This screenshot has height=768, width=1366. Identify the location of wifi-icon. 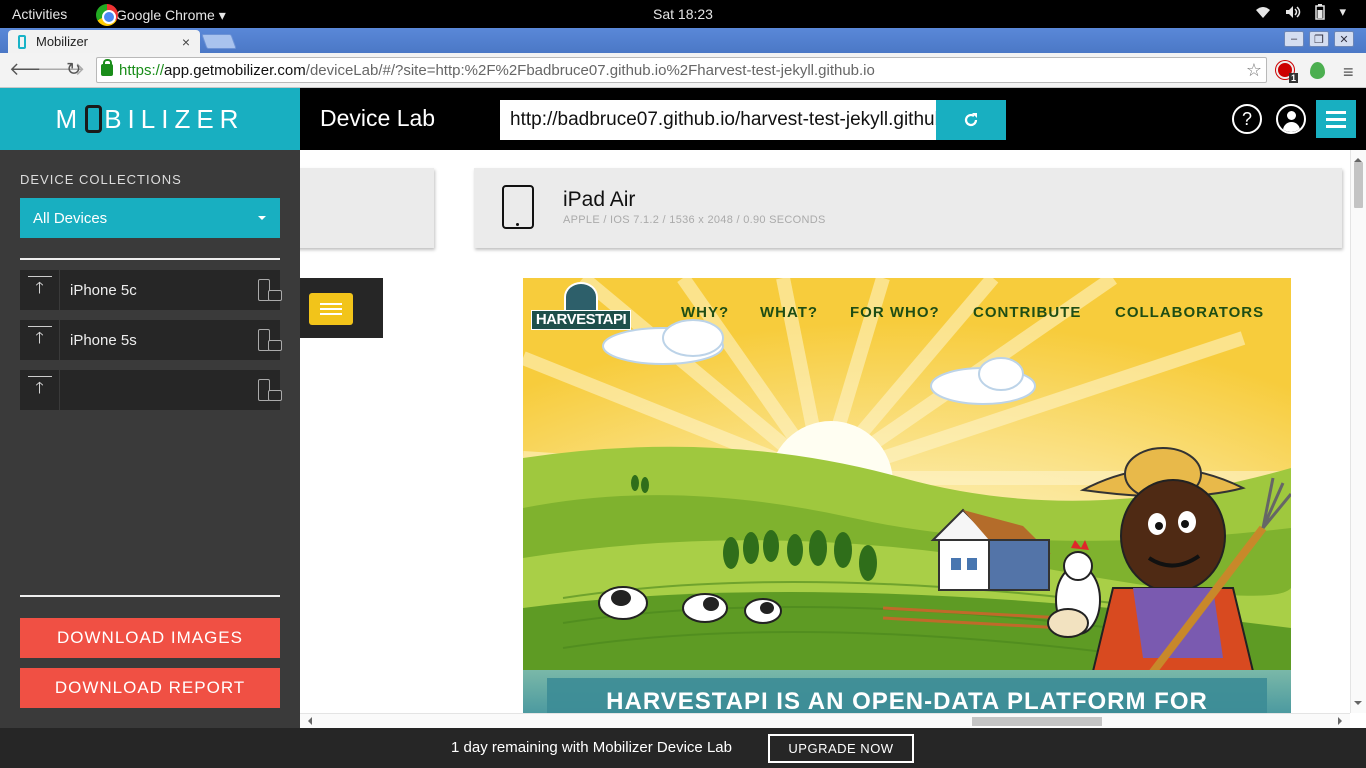
(1263, 12).